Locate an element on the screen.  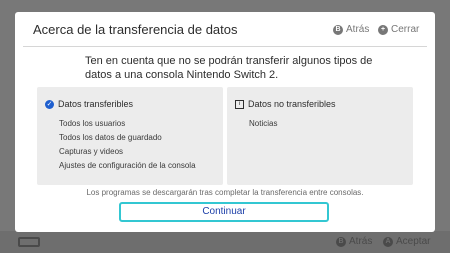
bottom-bar: B Atrás A Aceptar is located at coordinates (225, 242).